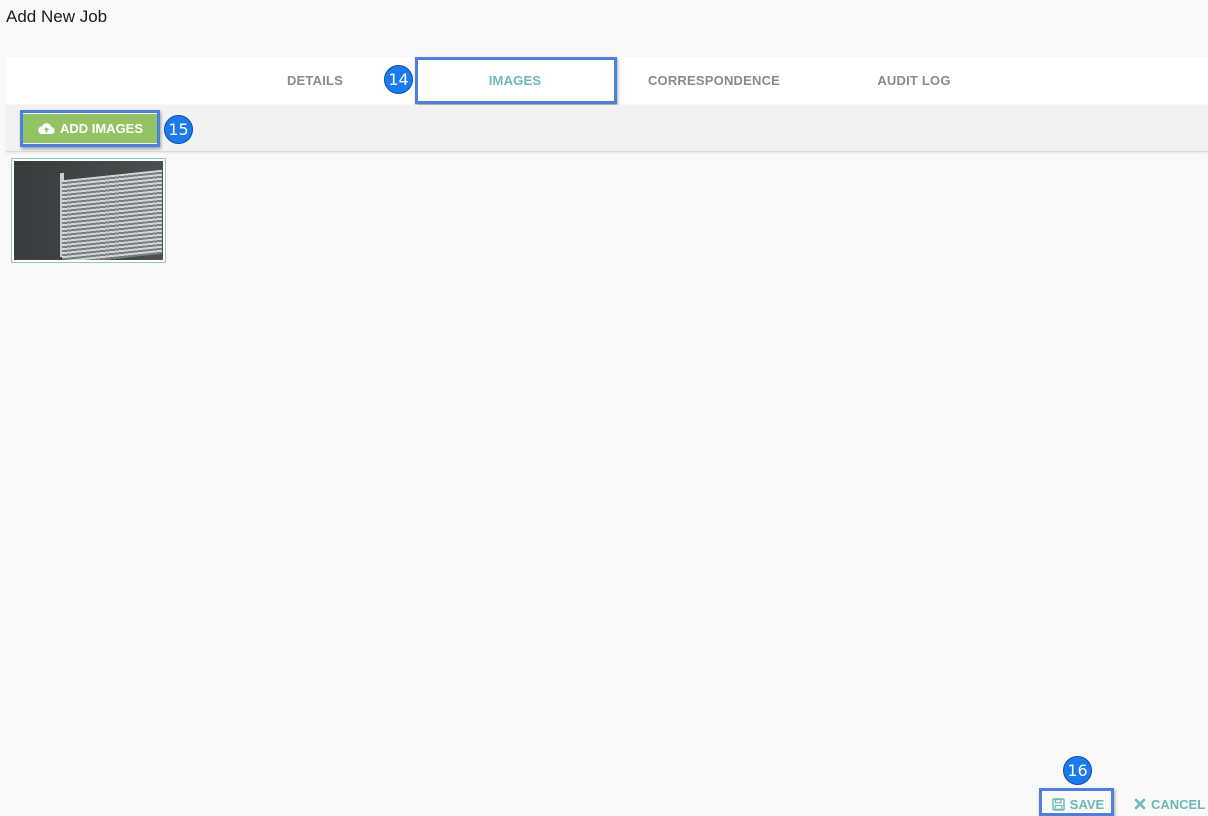  I want to click on tab-audit-log: AUDIT LOG, so click(914, 80).